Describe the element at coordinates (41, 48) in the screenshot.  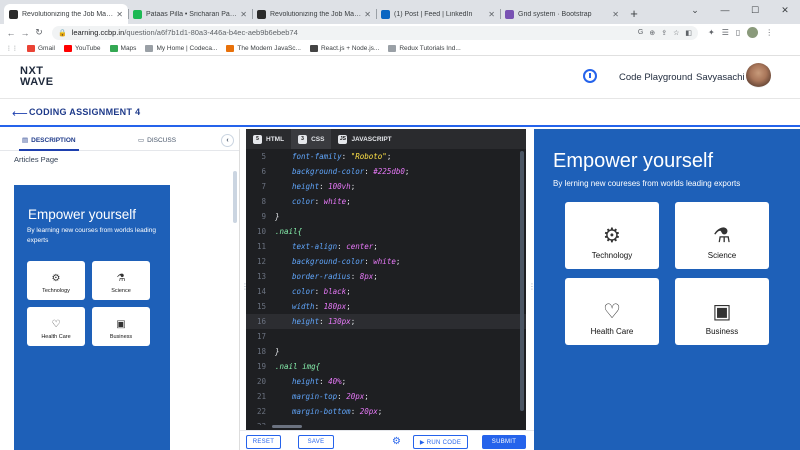
I see `bookmark-item: Gmail` at that location.